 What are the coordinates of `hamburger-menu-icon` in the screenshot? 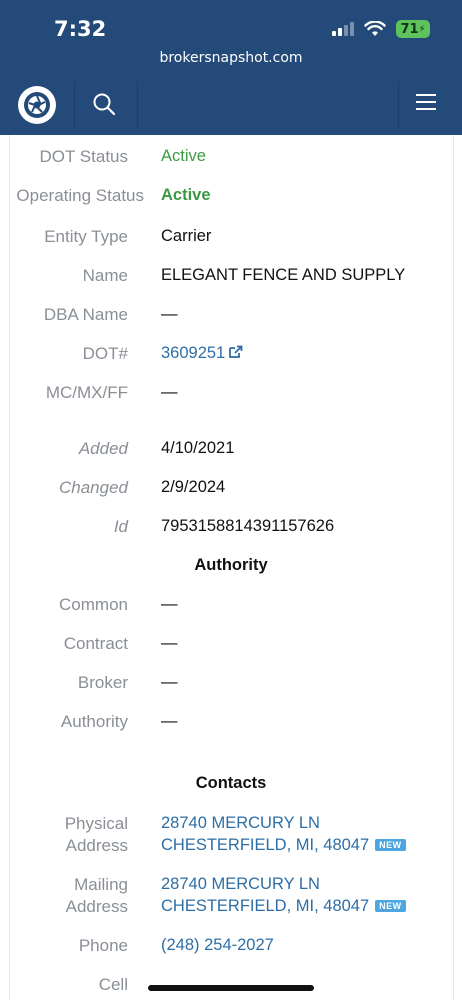 It's located at (426, 102).